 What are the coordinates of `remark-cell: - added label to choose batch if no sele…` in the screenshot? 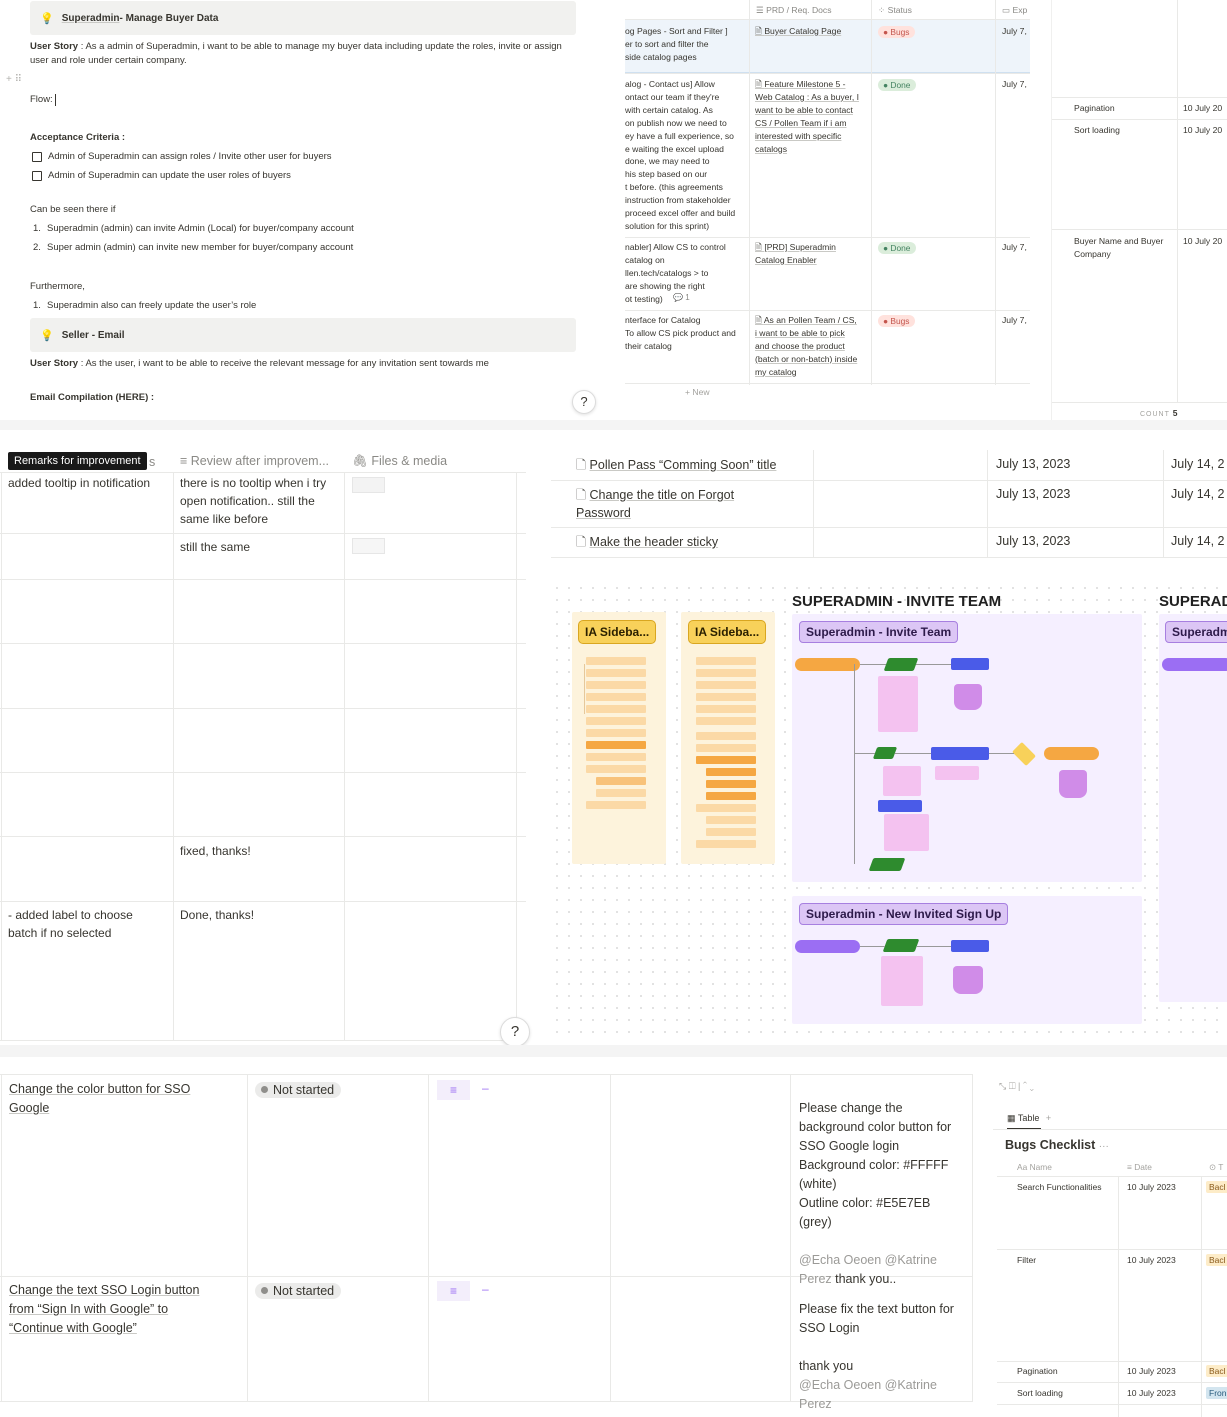 It's located at (70, 924).